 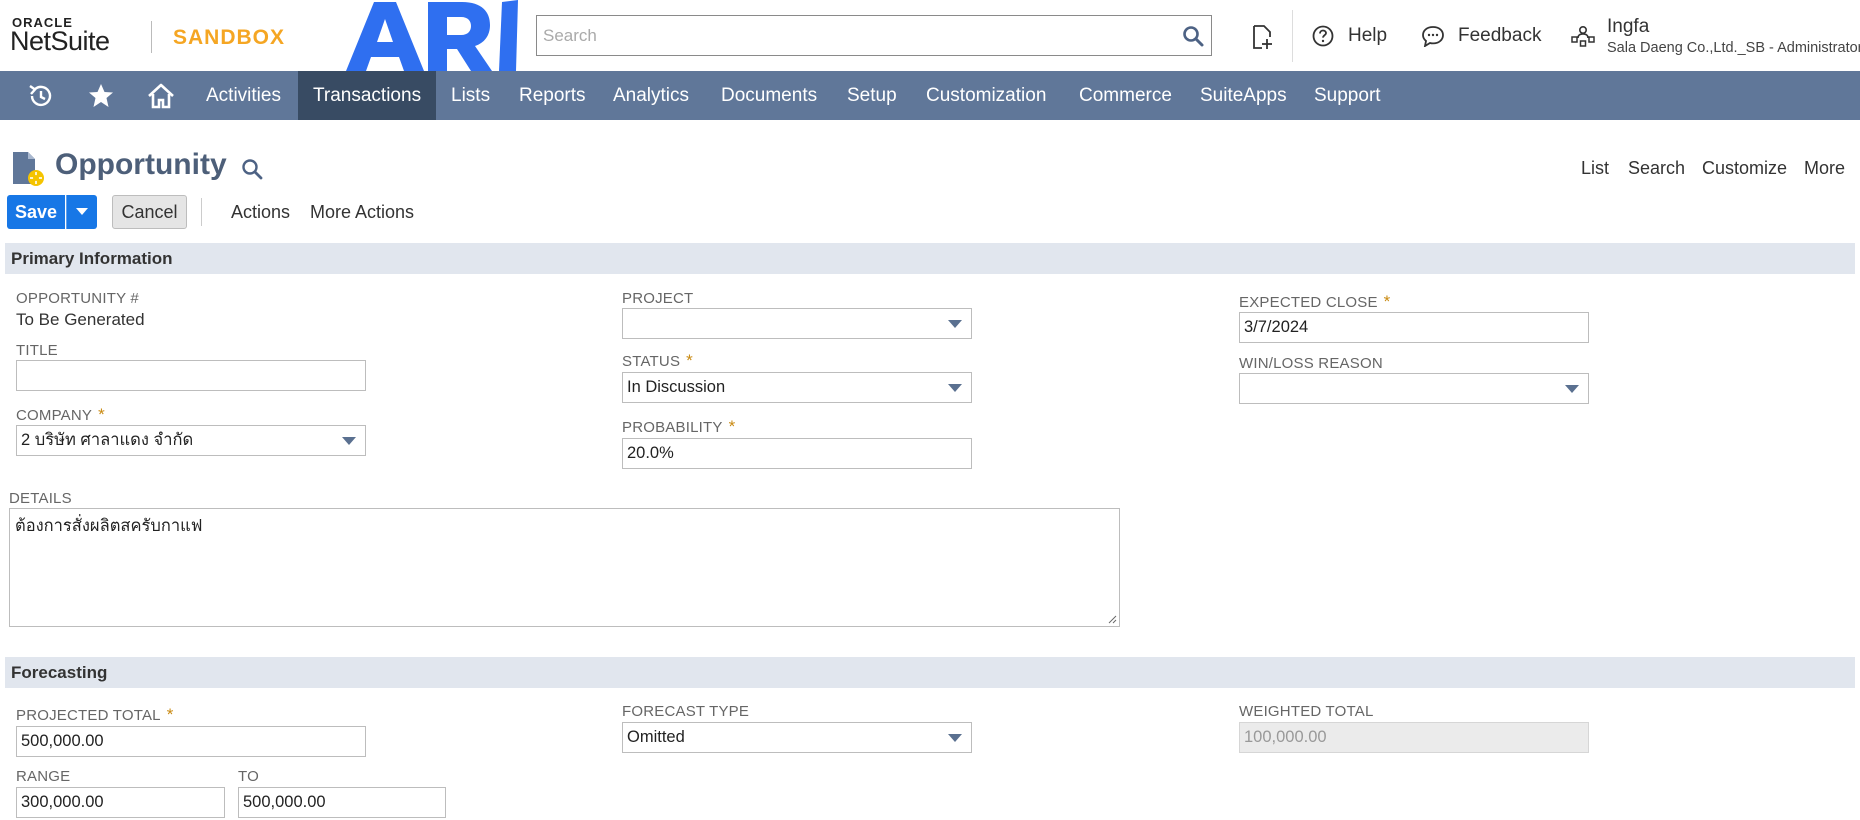 I want to click on customize-link: Customize, so click(x=1744, y=168).